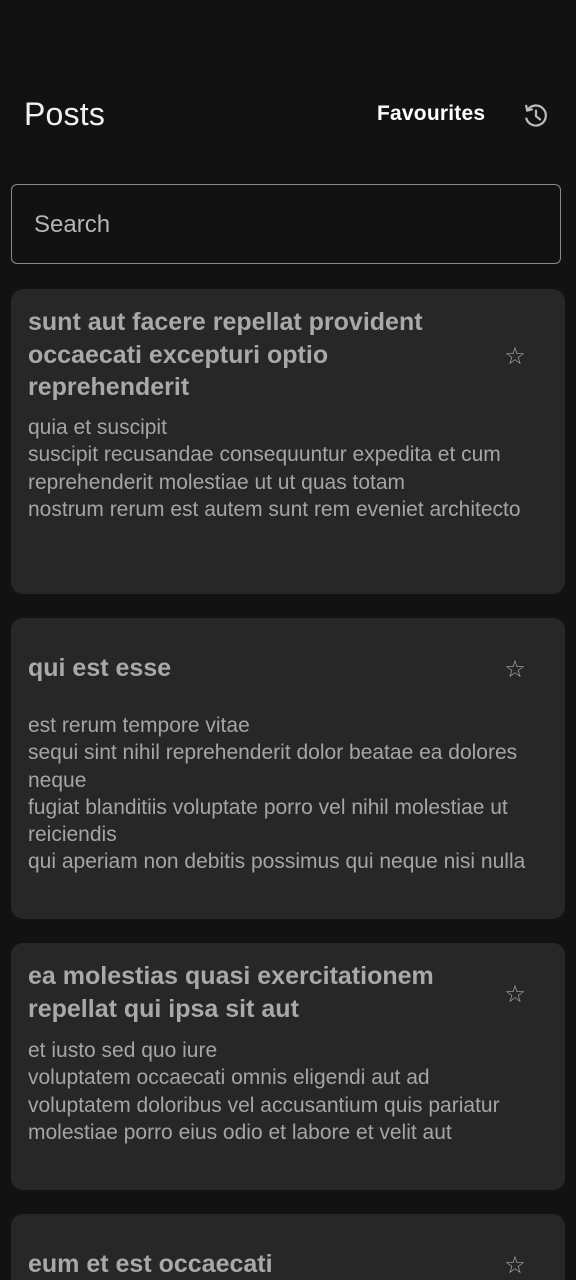 This screenshot has width=576, height=1280. I want to click on favourites-button: Favourites, so click(431, 114).